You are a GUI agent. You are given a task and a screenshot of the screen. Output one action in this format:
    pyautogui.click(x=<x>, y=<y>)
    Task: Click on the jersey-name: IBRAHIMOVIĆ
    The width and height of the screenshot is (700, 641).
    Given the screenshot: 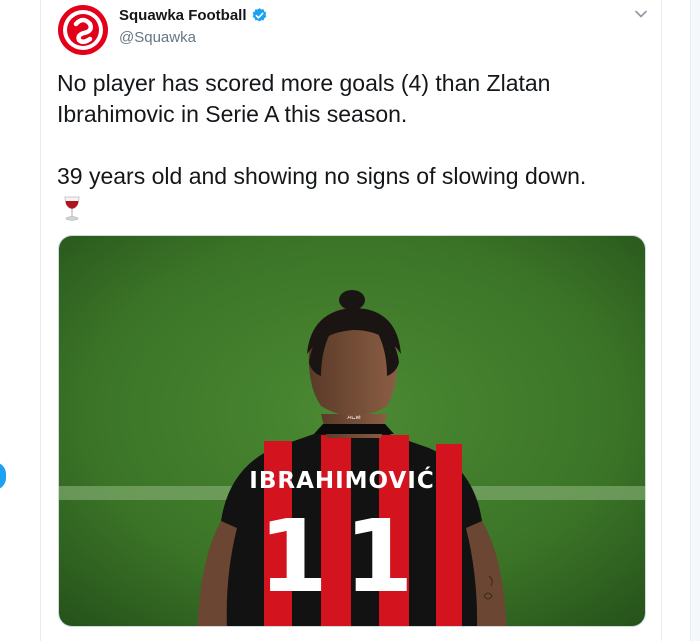 What is the action you would take?
    pyautogui.click(x=341, y=480)
    